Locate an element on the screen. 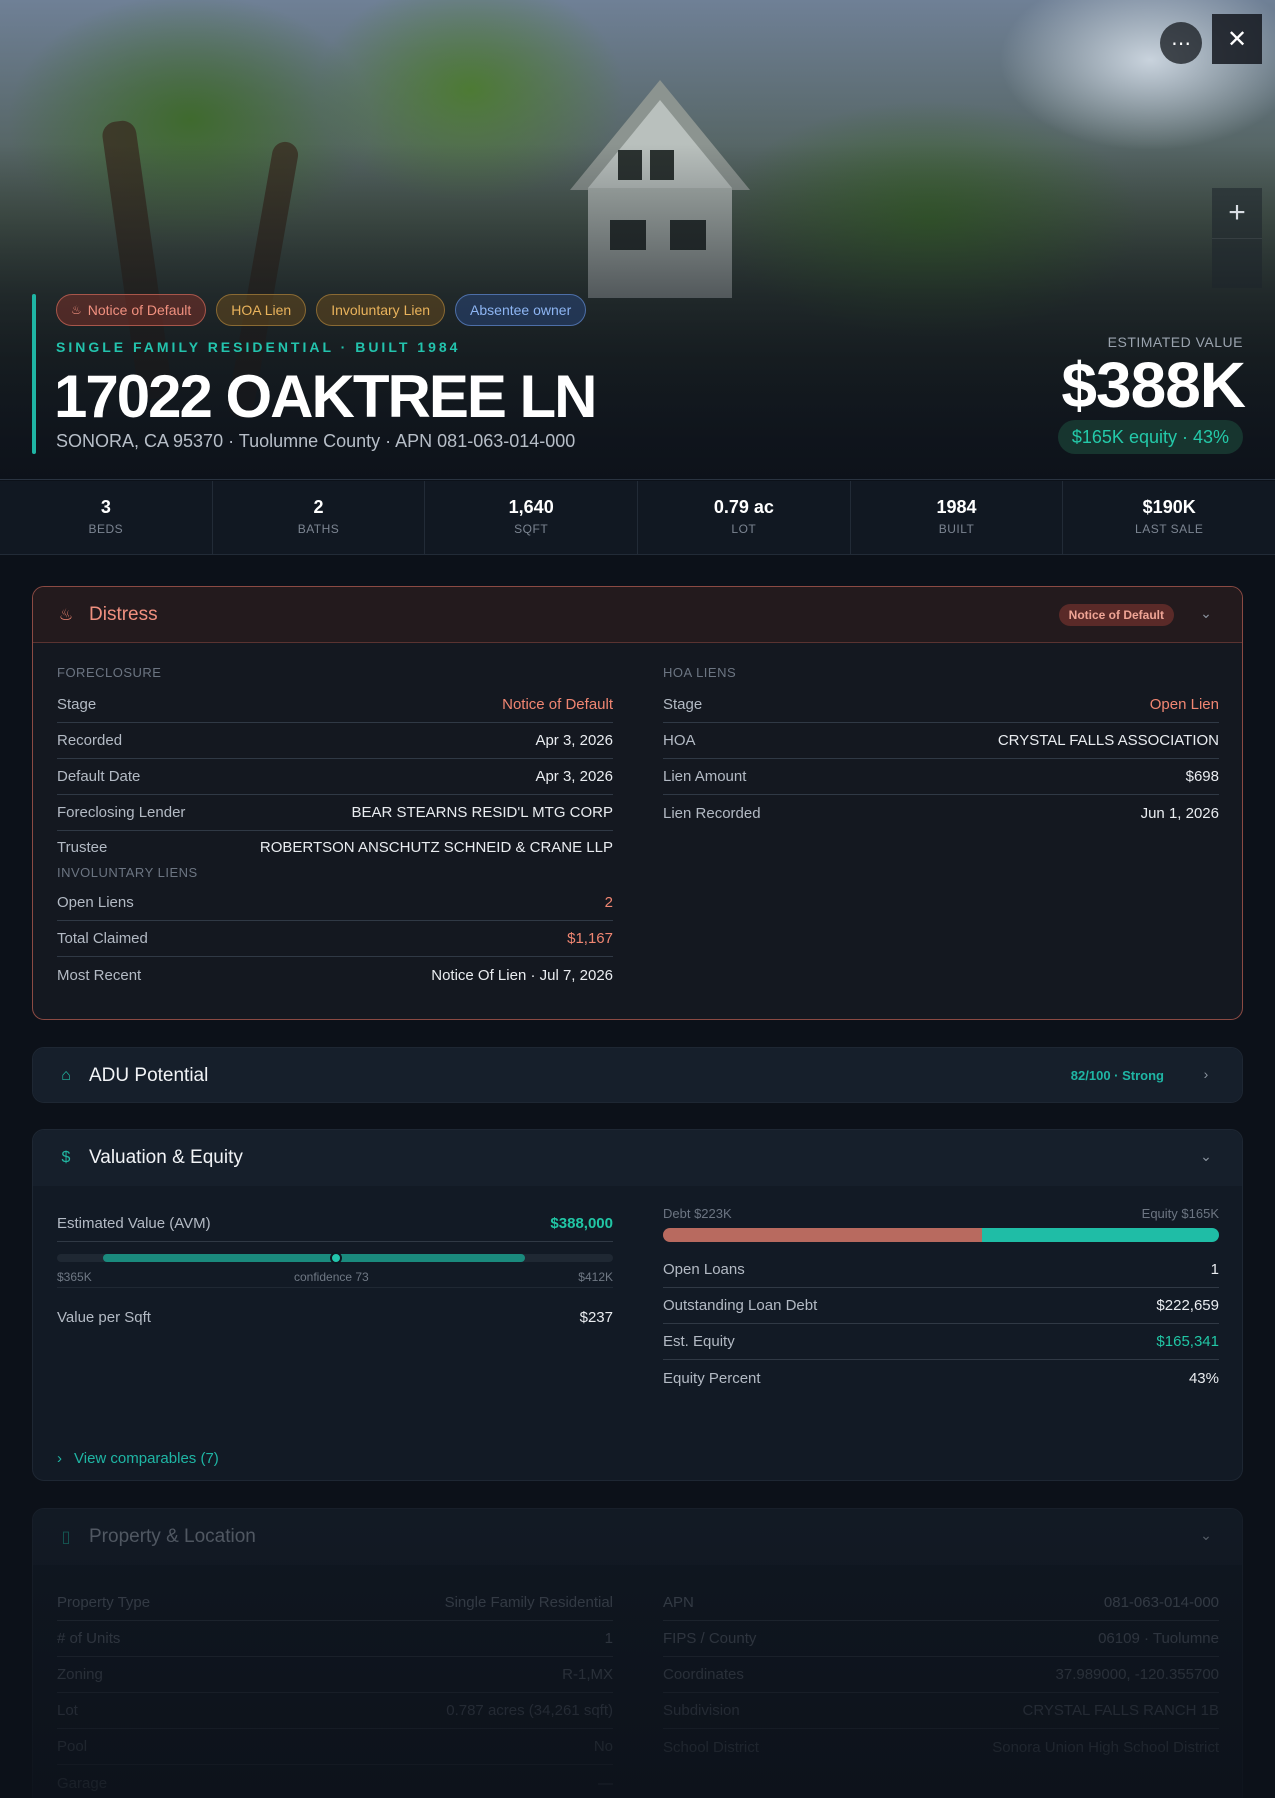 The image size is (1275, 1798). stat-lot: 0.79 ac LOT is located at coordinates (744, 517).